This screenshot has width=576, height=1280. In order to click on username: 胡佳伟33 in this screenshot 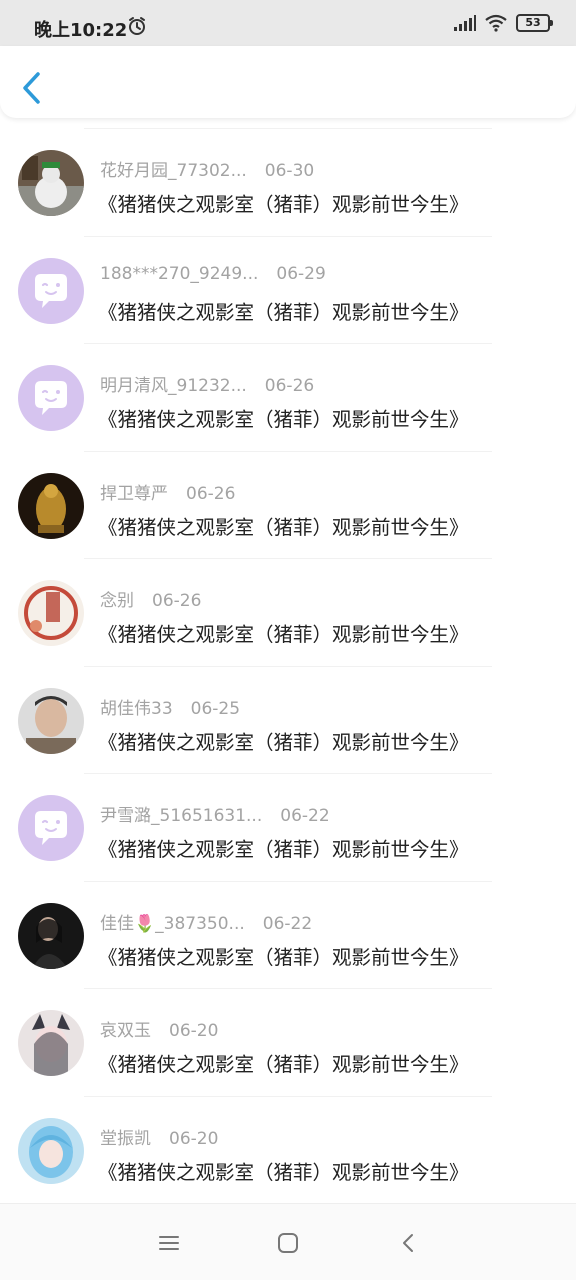, I will do `click(136, 706)`.